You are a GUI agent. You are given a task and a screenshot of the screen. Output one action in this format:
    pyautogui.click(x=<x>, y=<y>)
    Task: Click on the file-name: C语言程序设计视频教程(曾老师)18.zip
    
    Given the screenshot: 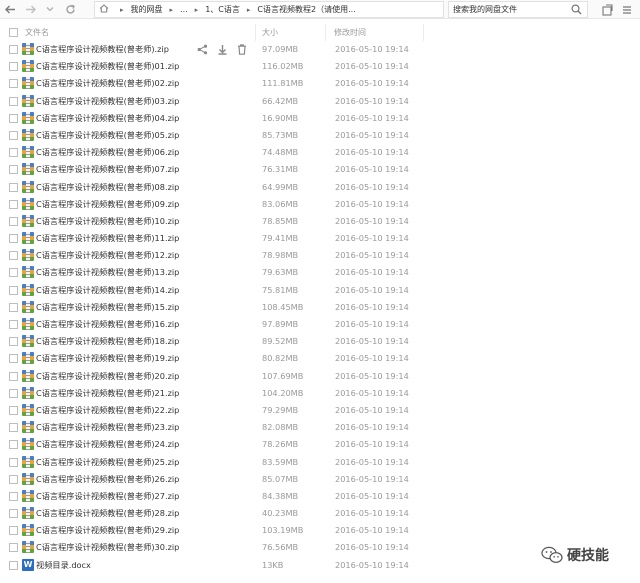 What is the action you would take?
    pyautogui.click(x=107, y=341)
    